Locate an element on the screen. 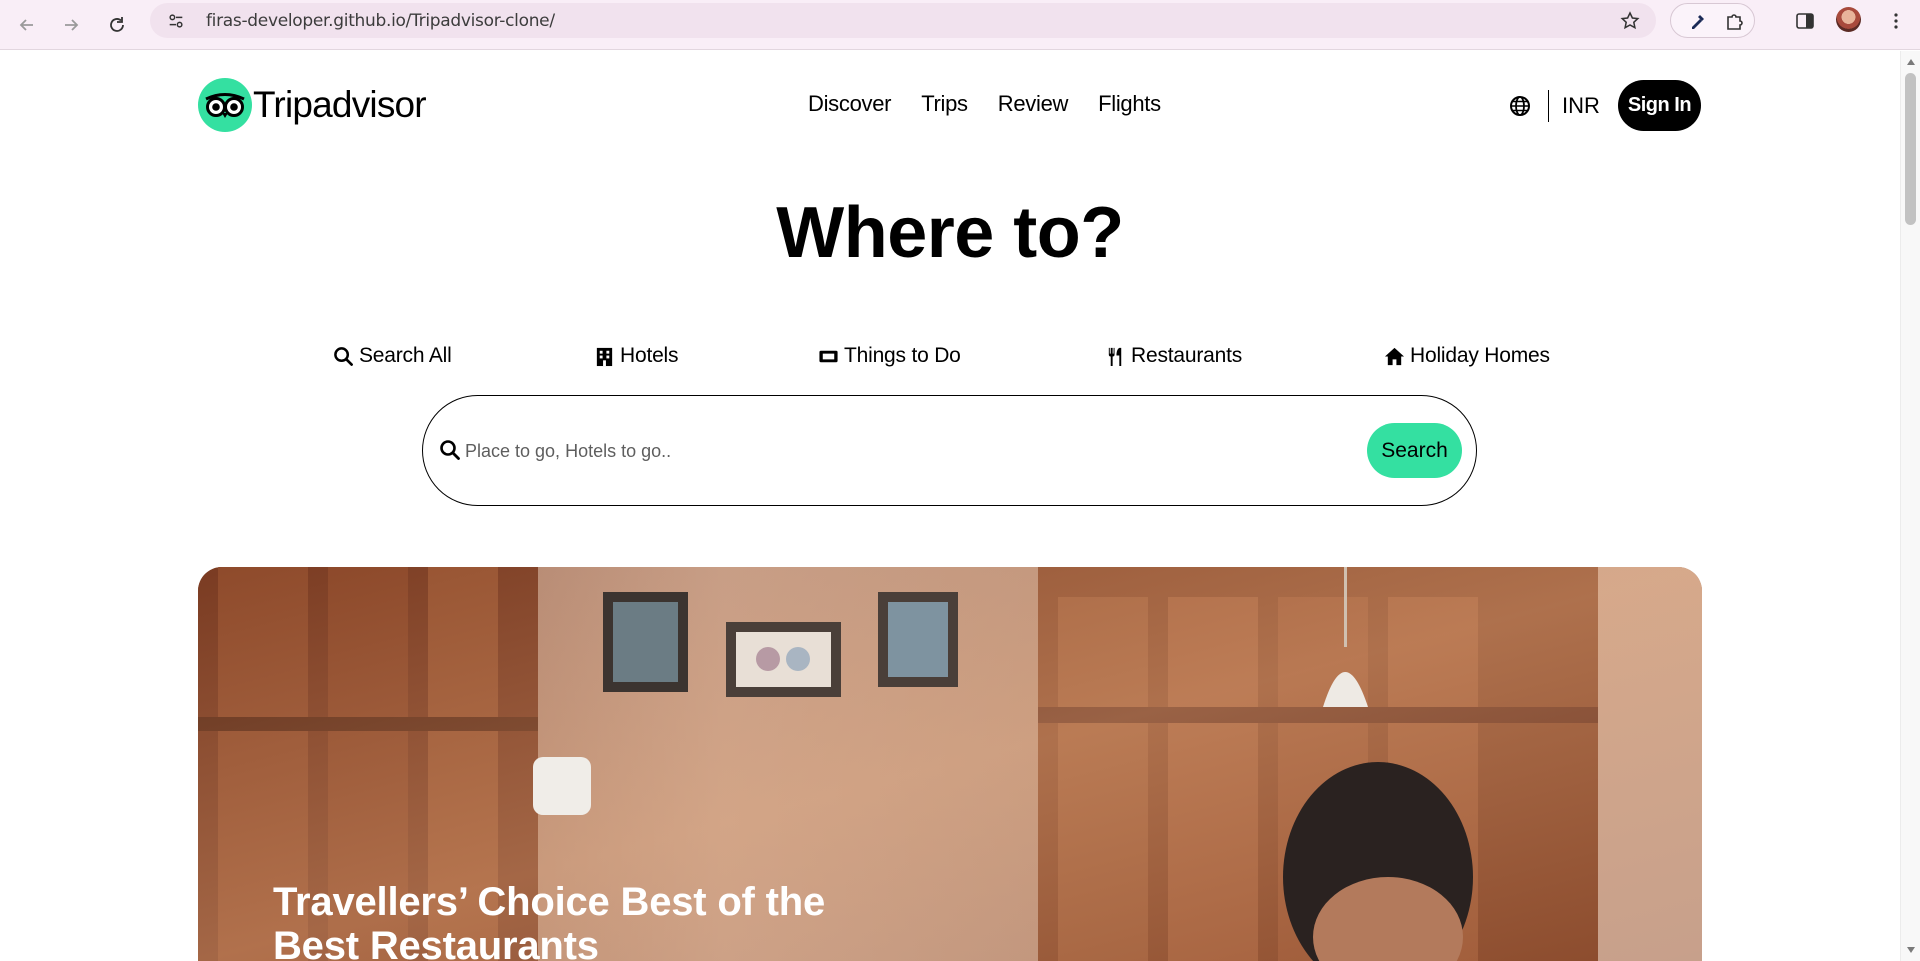 This screenshot has height=961, width=1920. scroll-up-arrow-icon is located at coordinates (1911, 62).